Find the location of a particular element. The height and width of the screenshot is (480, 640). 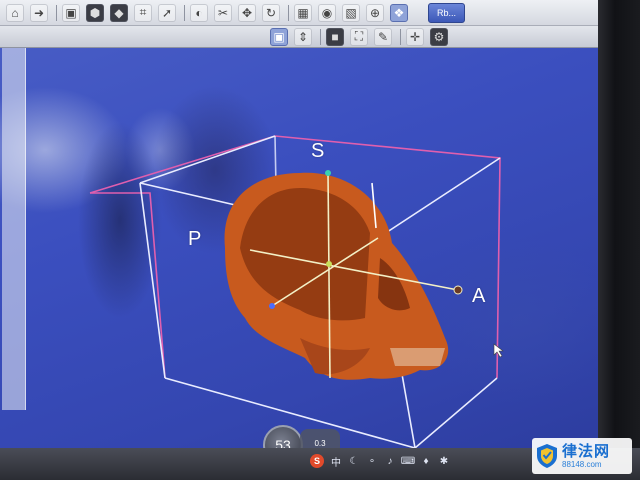

box-left-vertical is located at coordinates (152, 280).